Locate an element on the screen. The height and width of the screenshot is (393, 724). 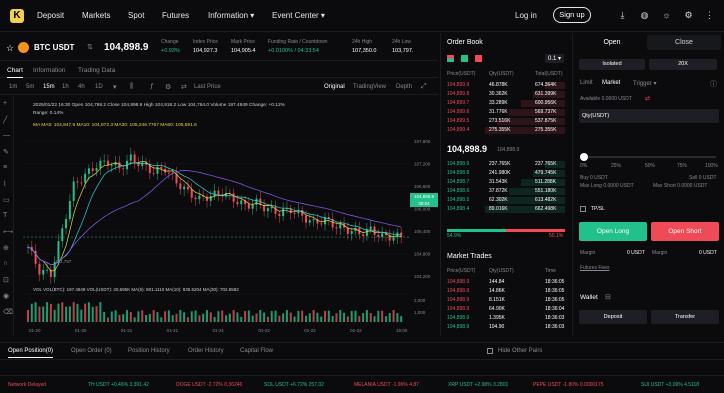
trash-icon: ⌫ is located at coordinates (8, 312).